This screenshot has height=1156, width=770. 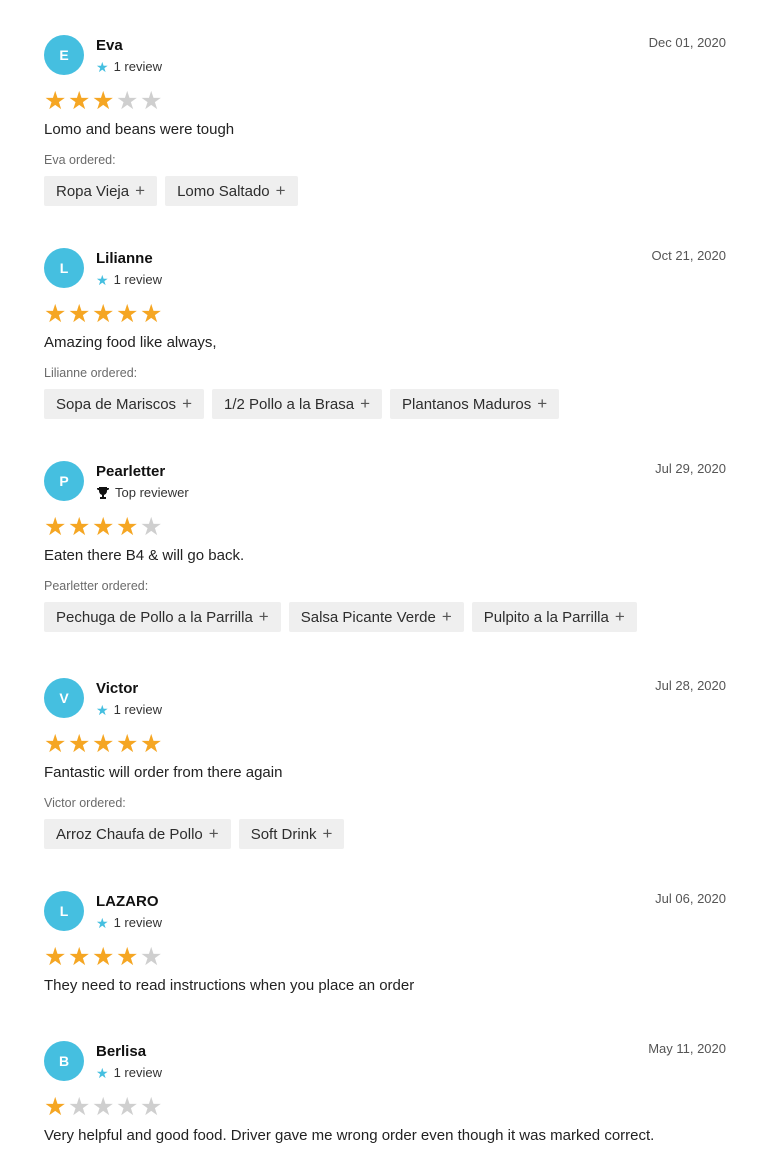 I want to click on review-date: Dec 01, 2020, so click(x=687, y=42).